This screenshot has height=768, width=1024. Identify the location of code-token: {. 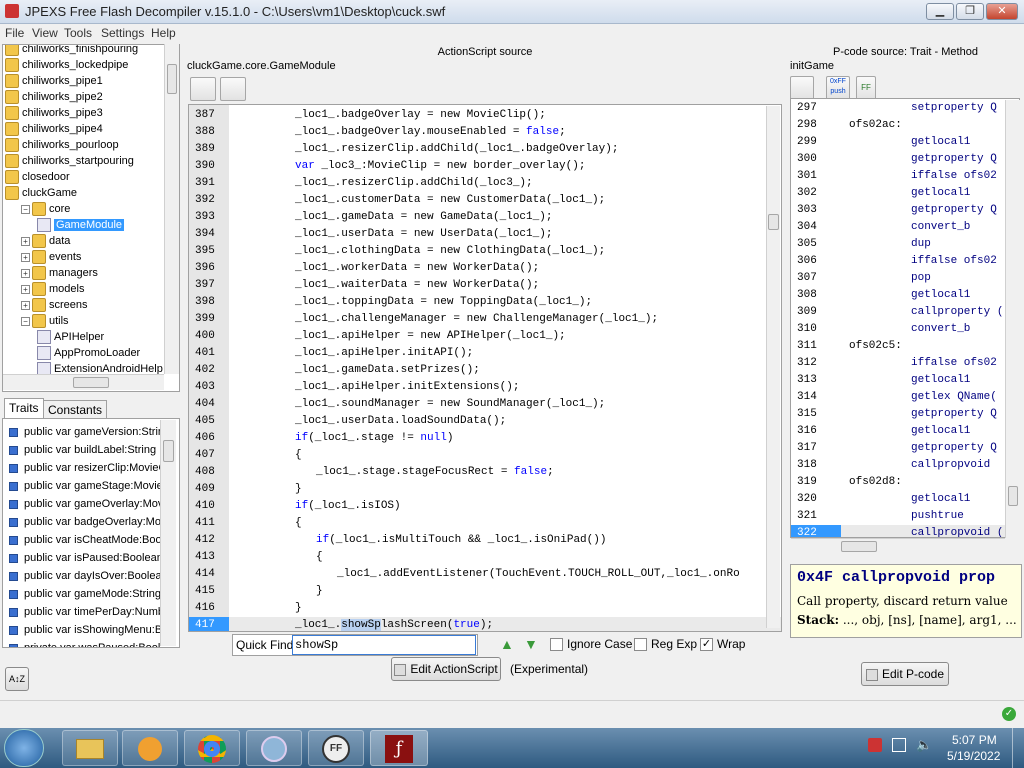
(319, 557).